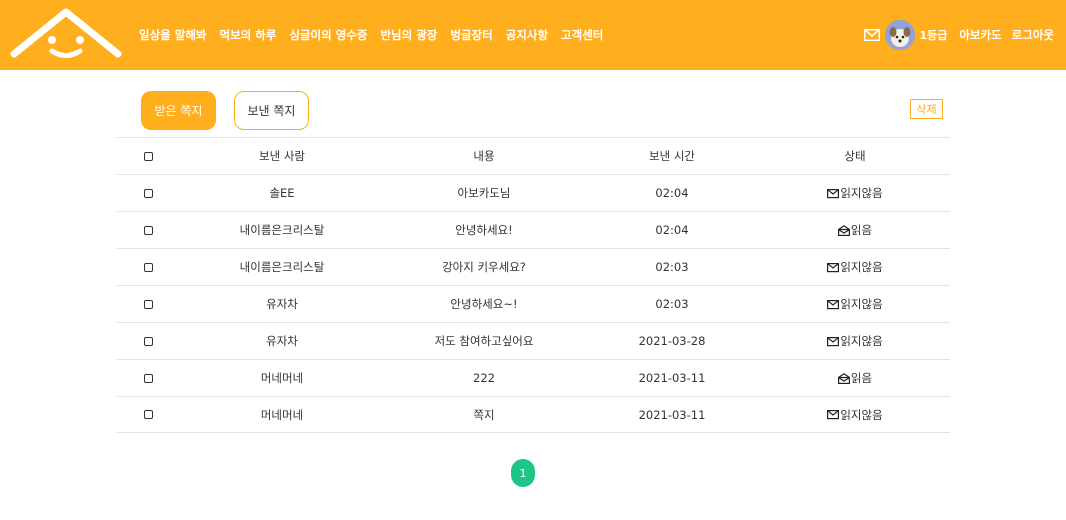 The height and width of the screenshot is (520, 1066). What do you see at coordinates (582, 35) in the screenshot?
I see `nav-item-support: 고객센터` at bounding box center [582, 35].